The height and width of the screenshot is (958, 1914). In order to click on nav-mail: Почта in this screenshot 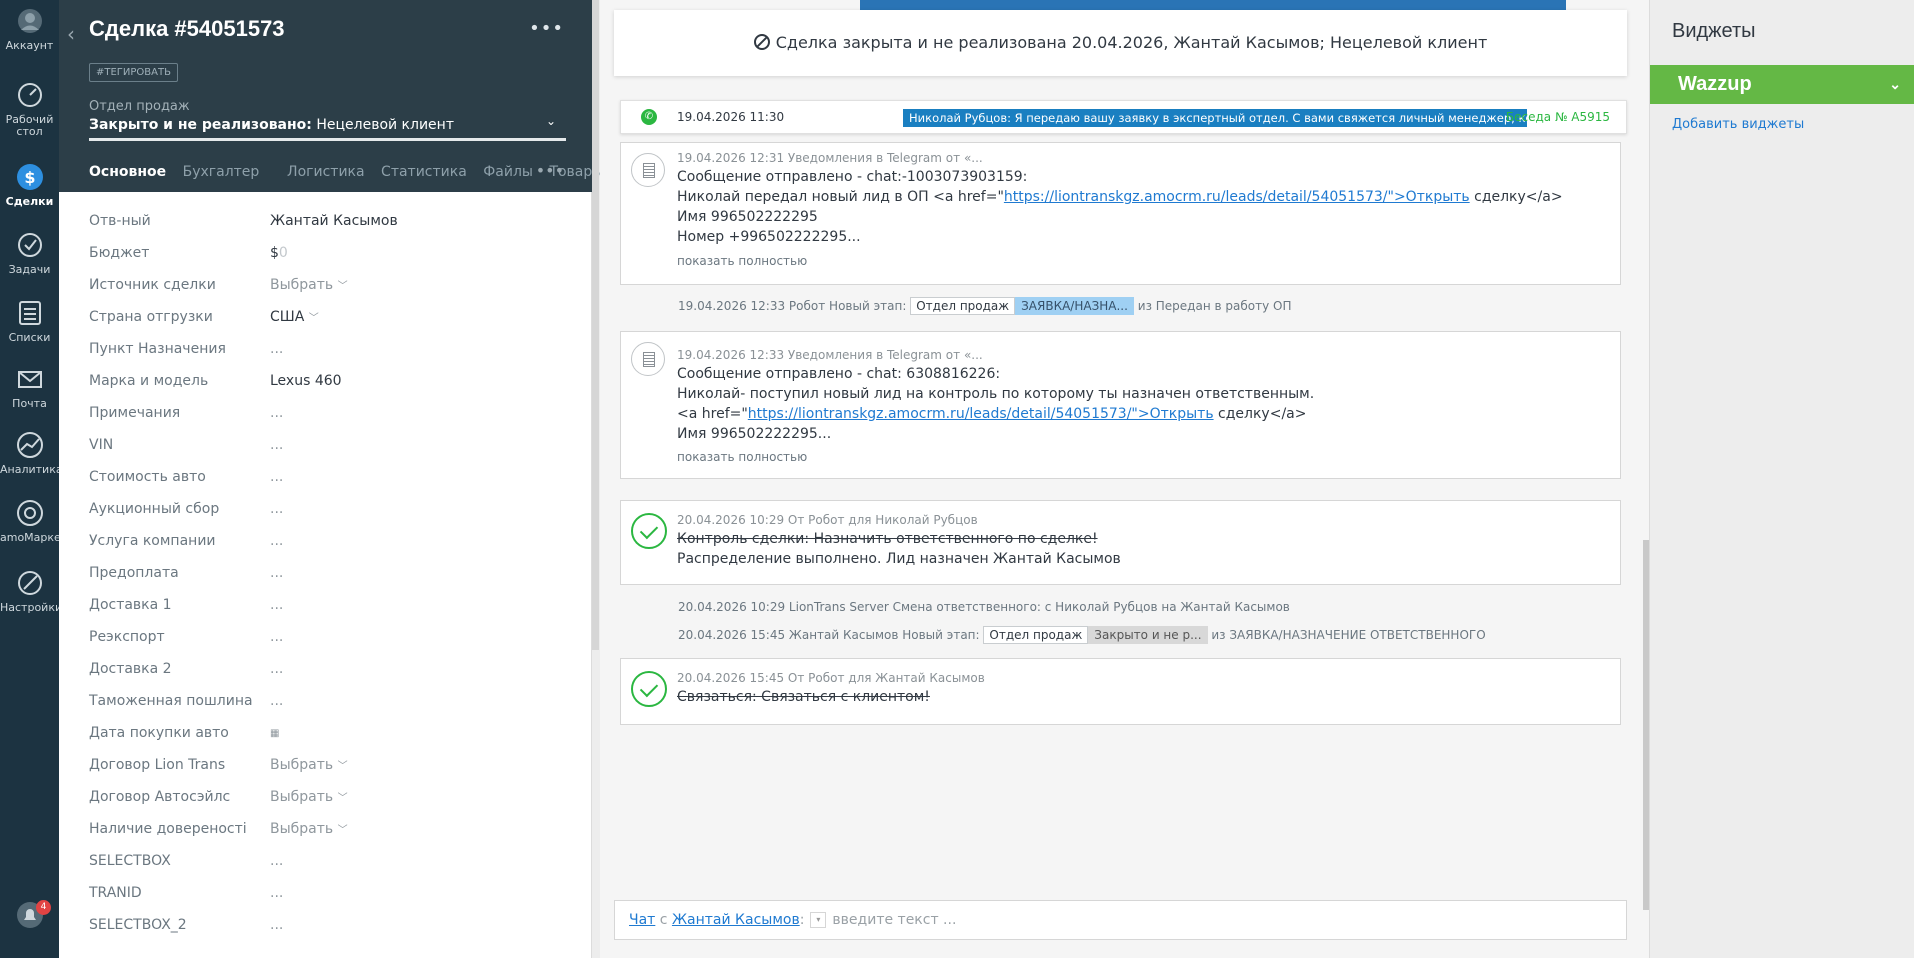, I will do `click(29, 387)`.